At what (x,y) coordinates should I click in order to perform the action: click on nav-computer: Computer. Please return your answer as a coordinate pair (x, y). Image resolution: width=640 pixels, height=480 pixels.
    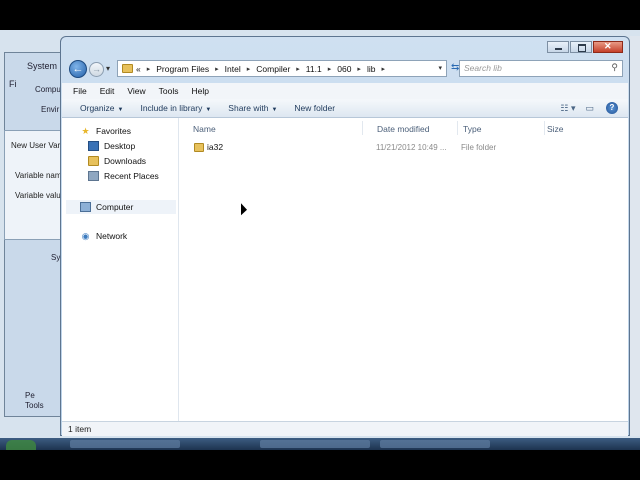
    Looking at the image, I should click on (121, 207).